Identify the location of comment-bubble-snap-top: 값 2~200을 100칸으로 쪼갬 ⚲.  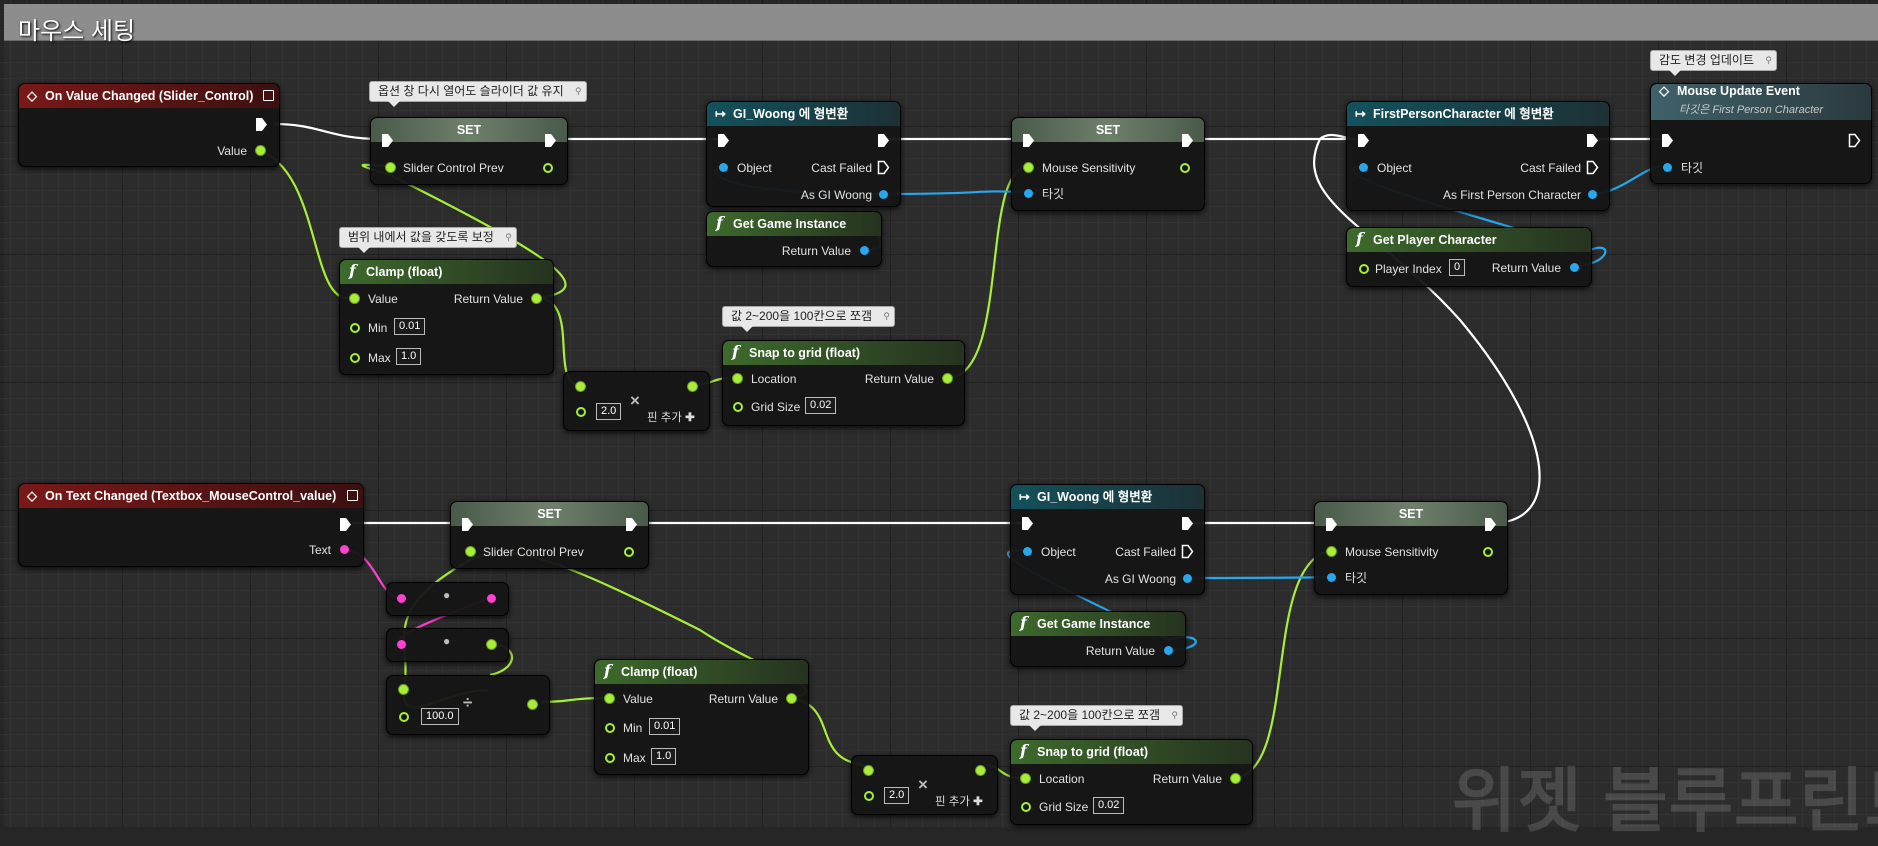
(809, 319).